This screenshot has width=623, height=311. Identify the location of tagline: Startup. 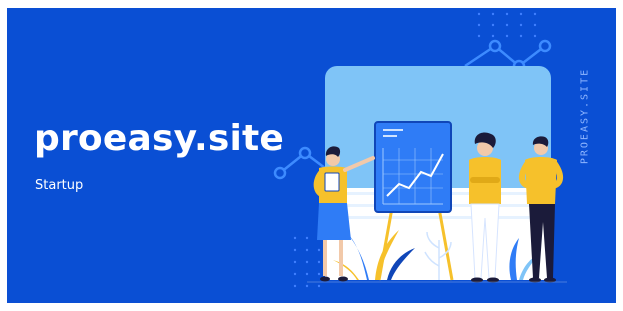
(59, 185).